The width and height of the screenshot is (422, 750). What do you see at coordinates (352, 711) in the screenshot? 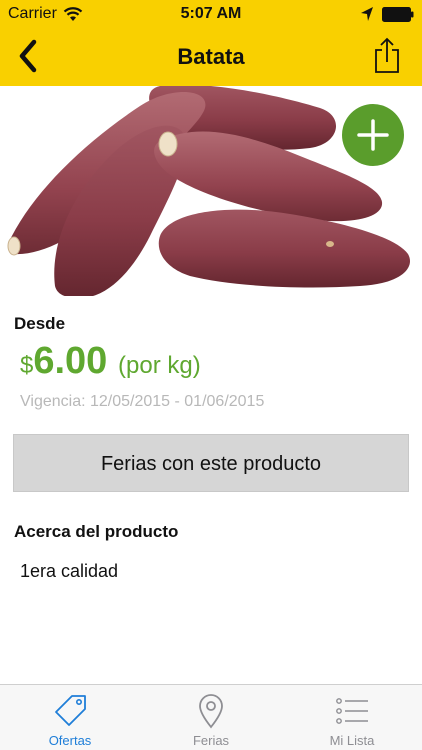
I see `list-icon` at bounding box center [352, 711].